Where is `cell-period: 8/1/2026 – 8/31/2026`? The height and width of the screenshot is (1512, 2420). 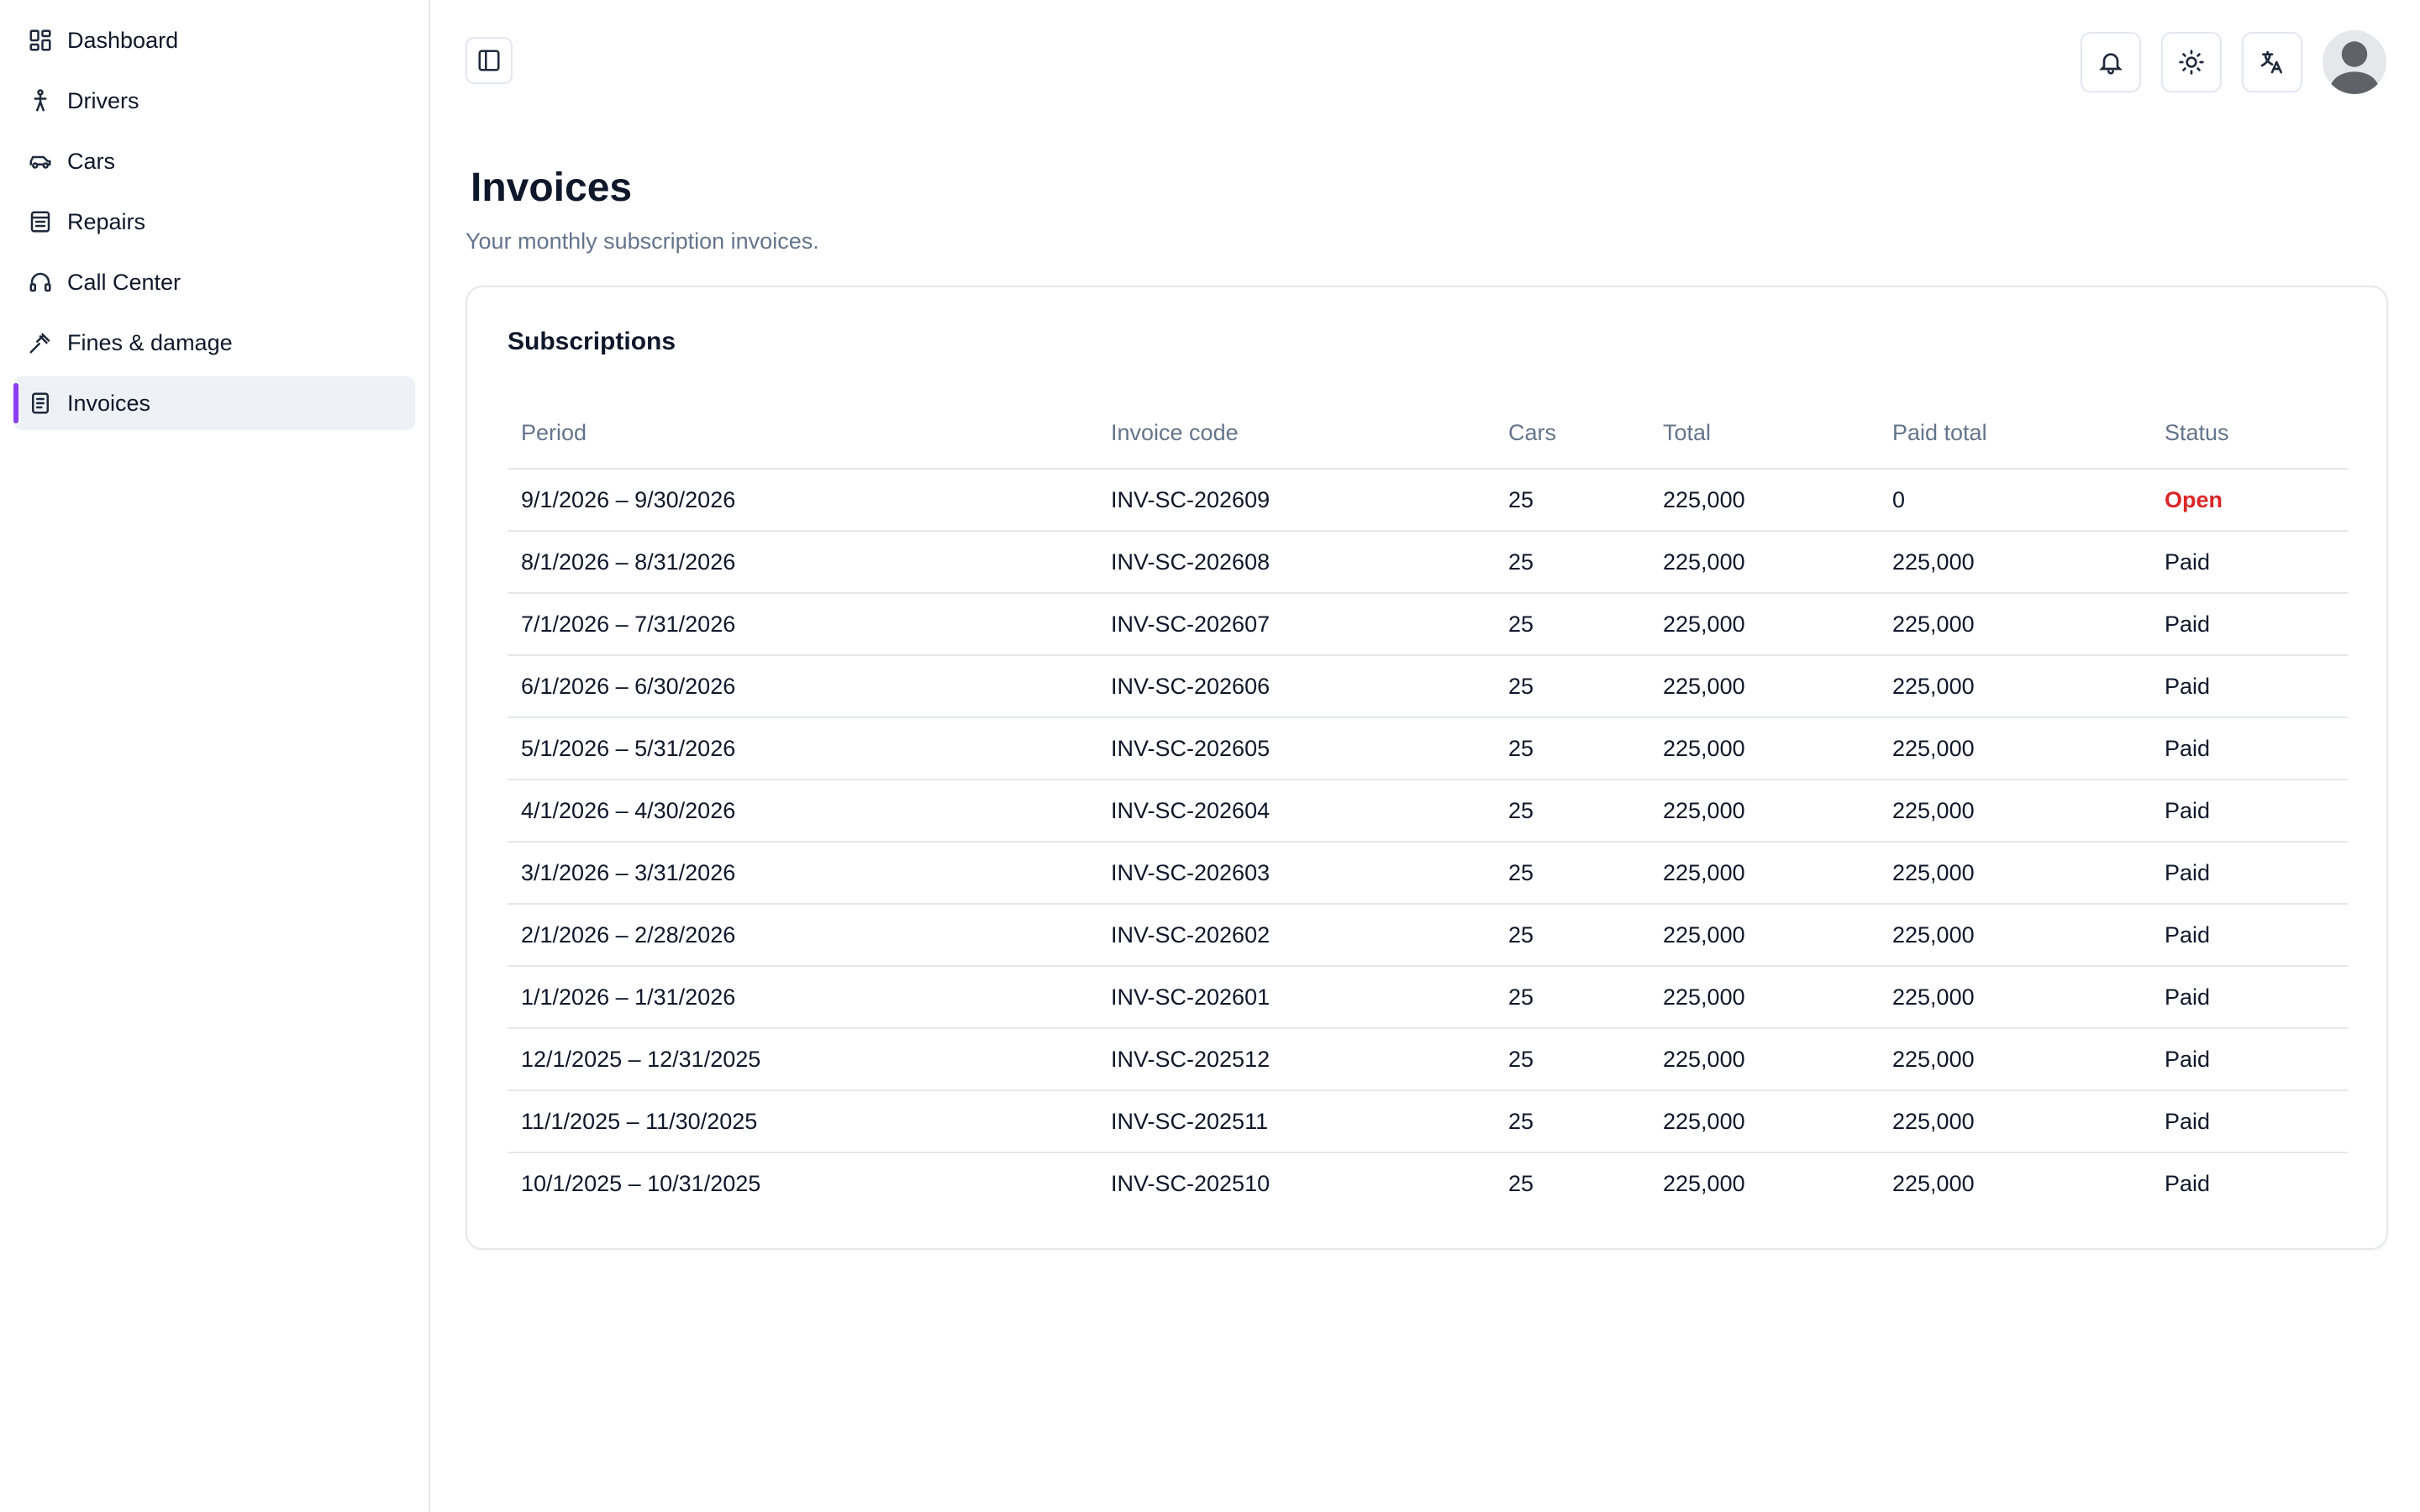
cell-period: 8/1/2026 – 8/31/2026 is located at coordinates (802, 562).